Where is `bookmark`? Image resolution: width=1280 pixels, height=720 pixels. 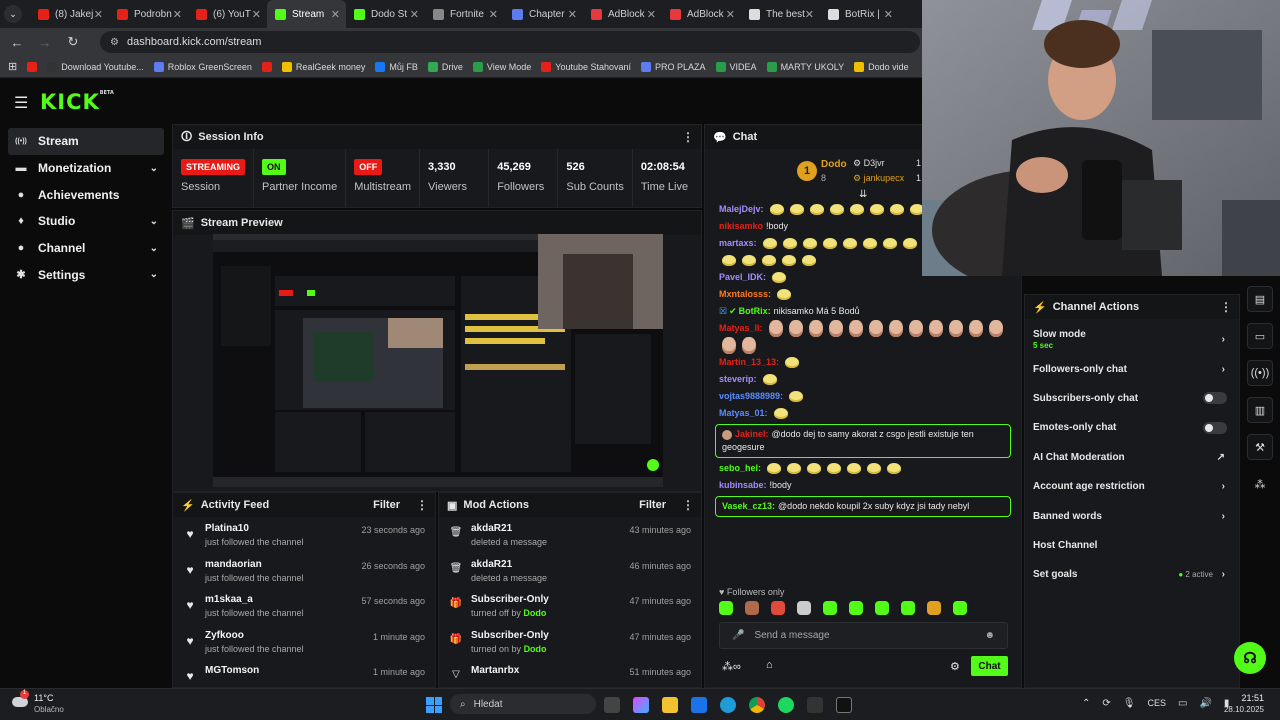
bookmark is located at coordinates (32, 66).